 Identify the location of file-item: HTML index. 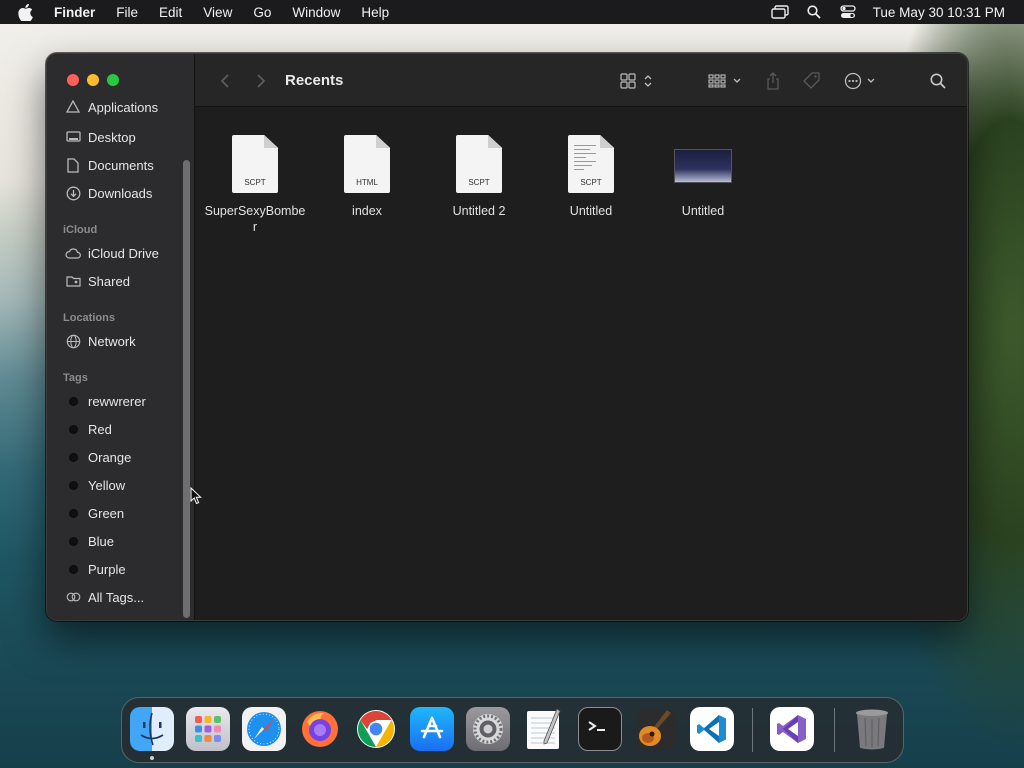
(367, 175).